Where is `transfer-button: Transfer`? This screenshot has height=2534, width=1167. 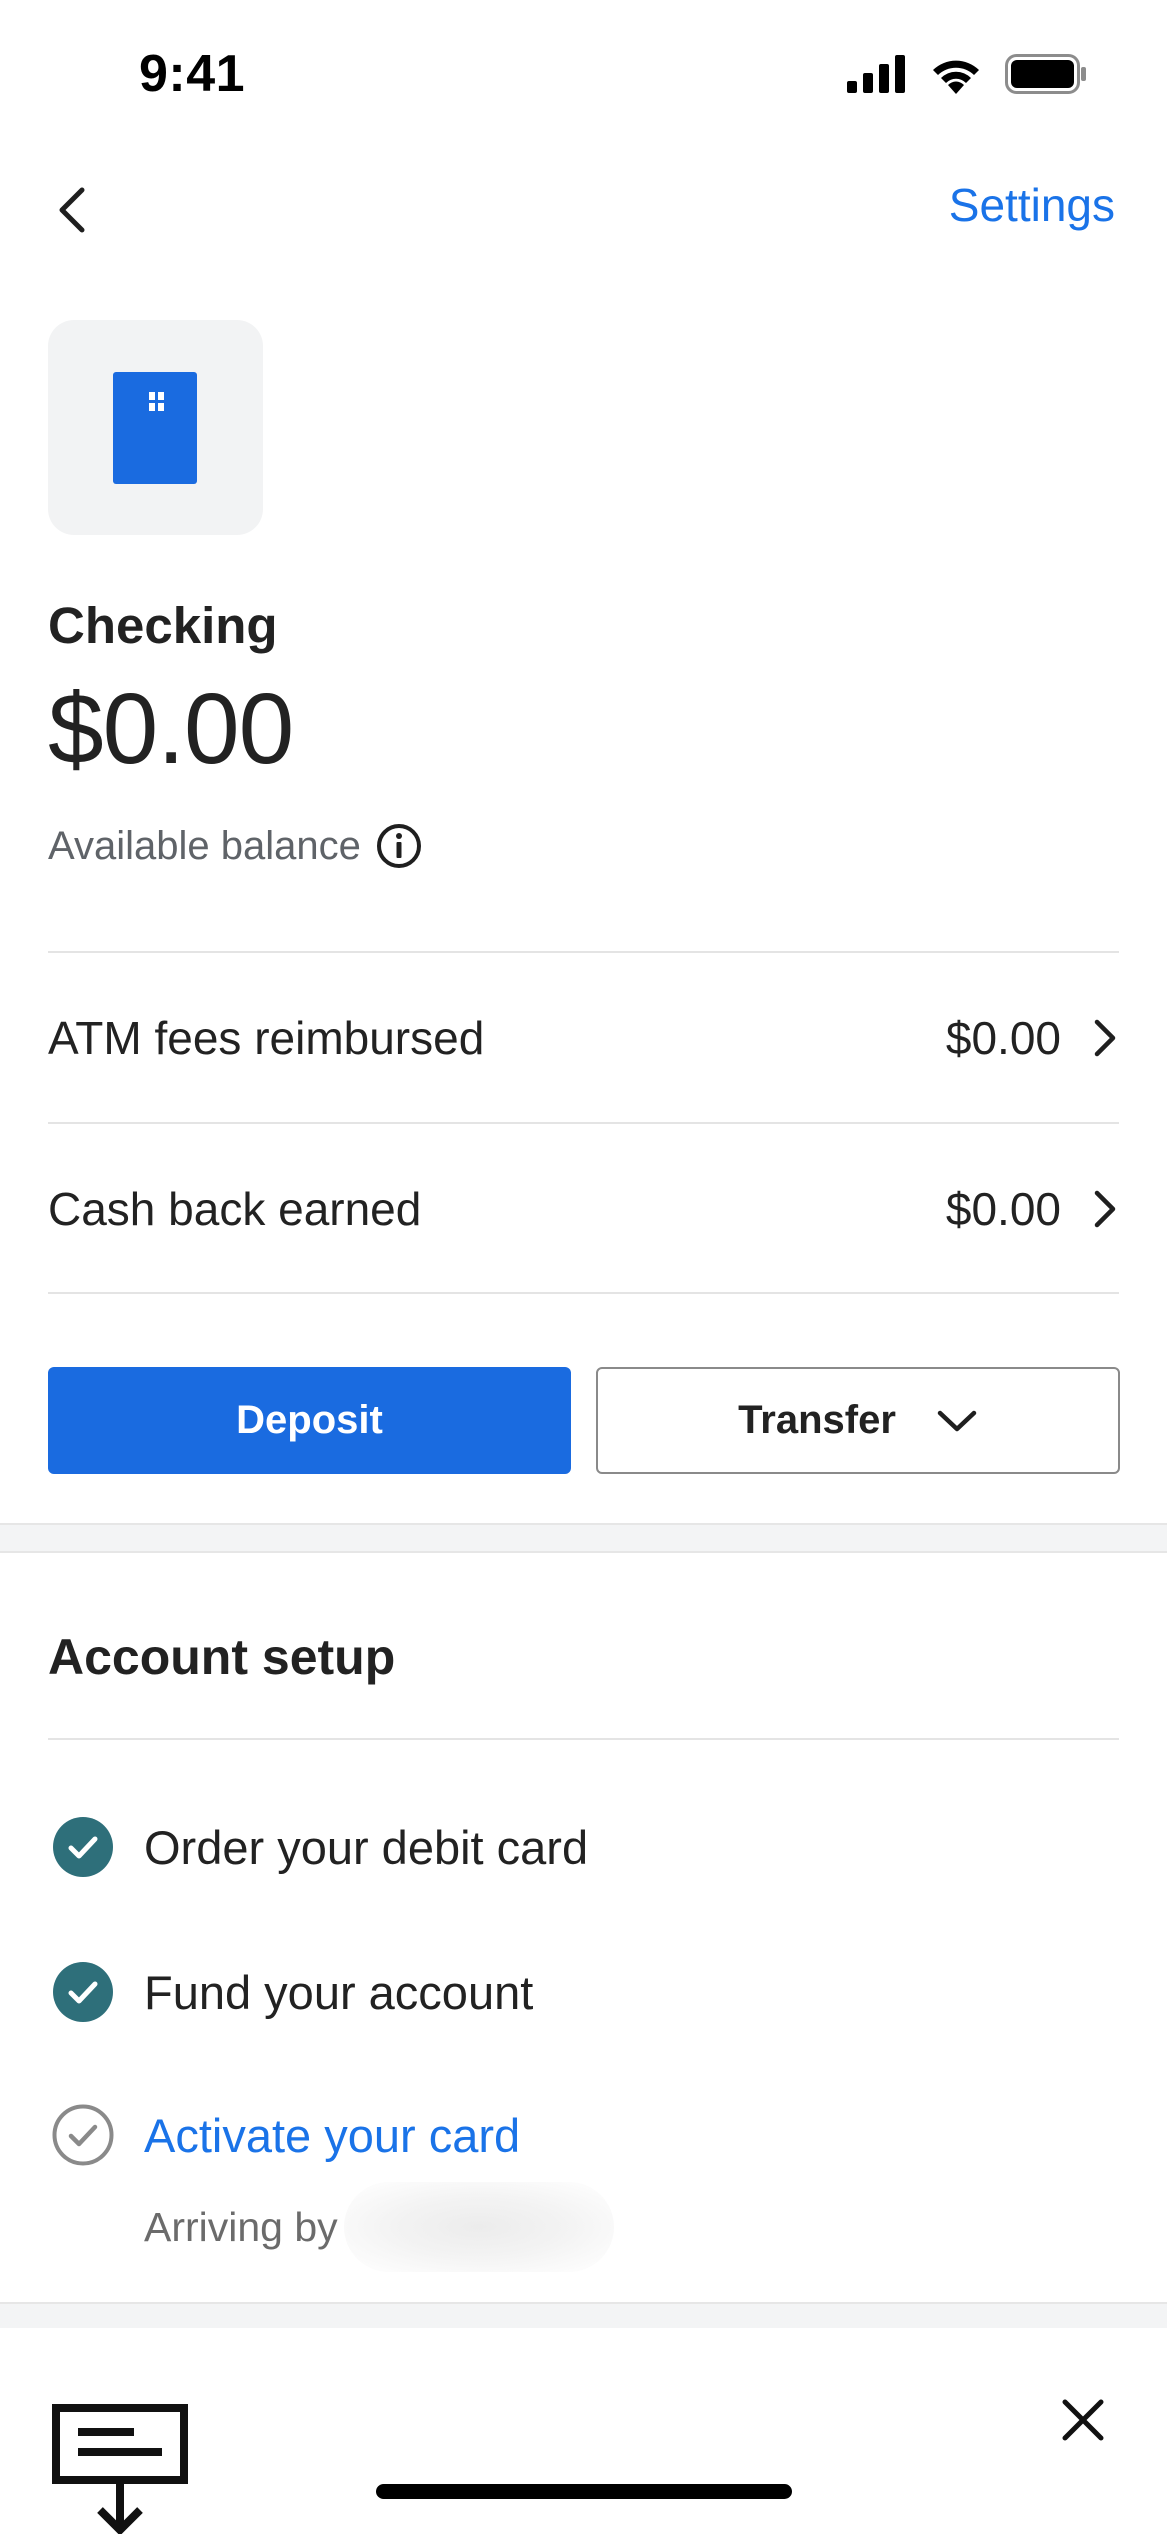
transfer-button: Transfer is located at coordinates (858, 1420).